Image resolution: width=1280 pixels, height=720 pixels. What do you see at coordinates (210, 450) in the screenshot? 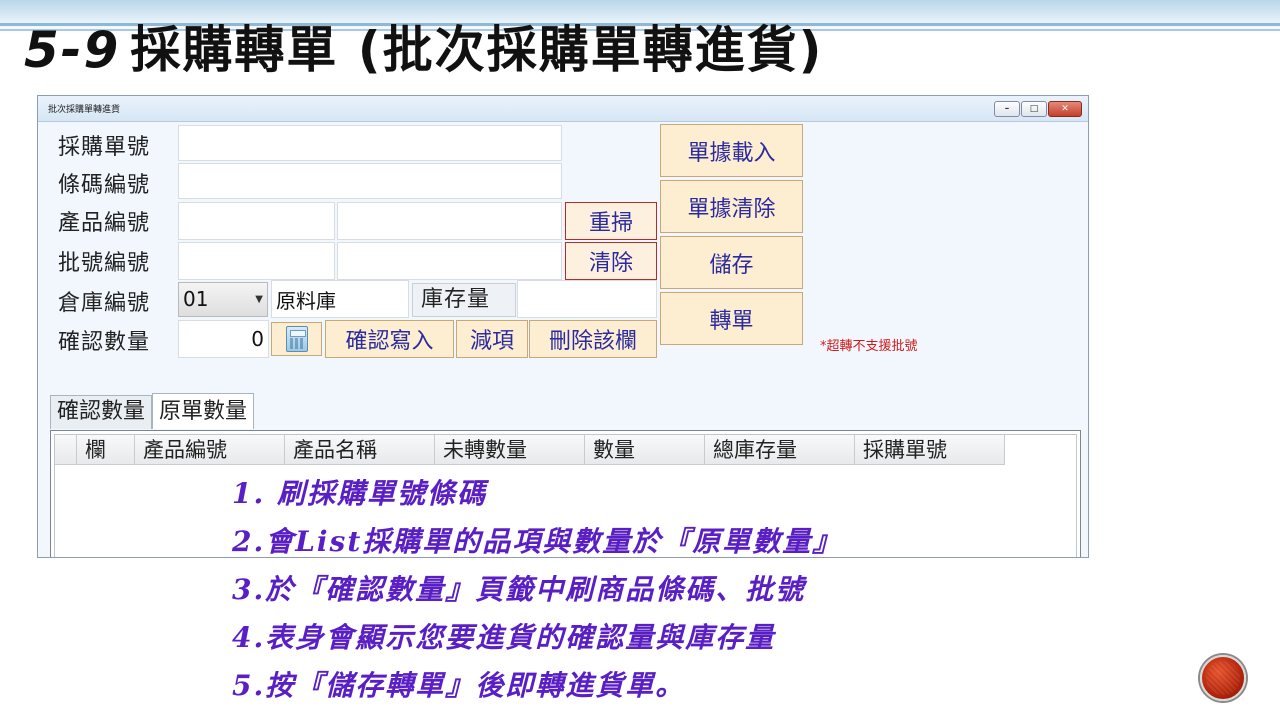
I see `grid-header-product-no: 產品編號` at bounding box center [210, 450].